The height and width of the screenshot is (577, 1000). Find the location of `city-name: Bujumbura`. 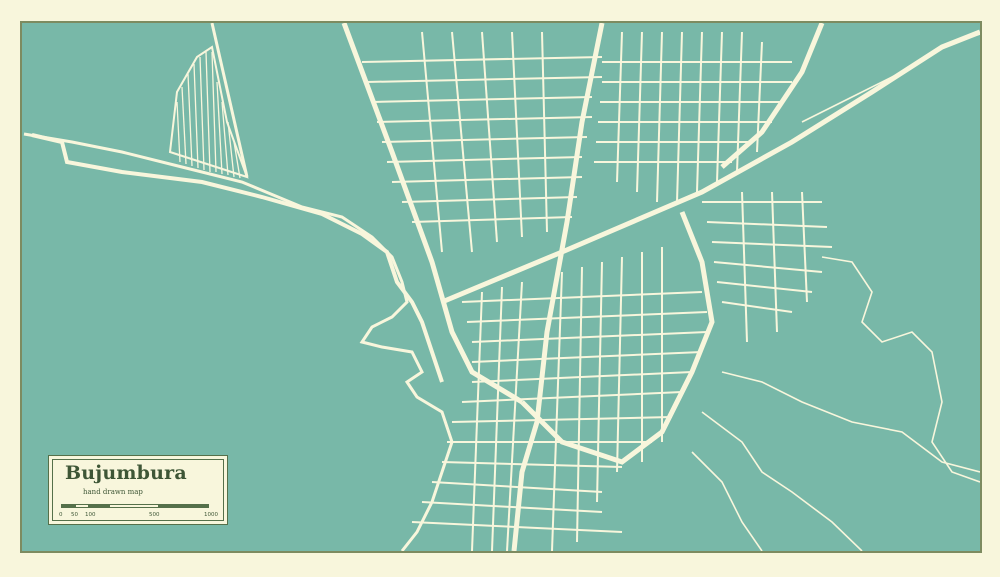

city-name: Bujumbura is located at coordinates (126, 473).